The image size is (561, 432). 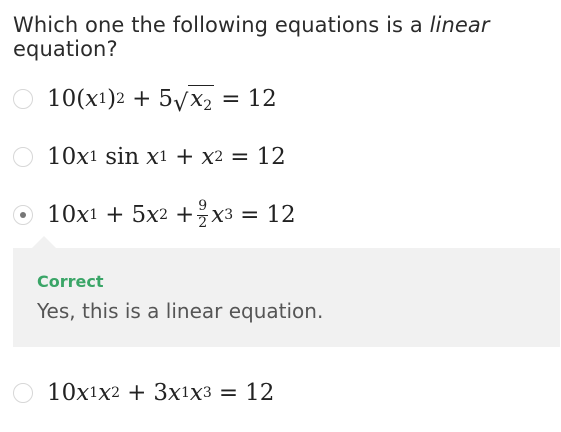 I want to click on answer-option-4: 10 x 1 x 2 +3 x 1 x 3 = 12, so click(x=143, y=393).